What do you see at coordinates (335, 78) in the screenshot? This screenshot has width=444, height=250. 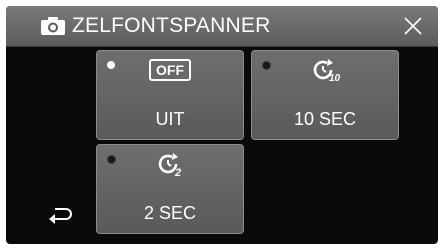 I see `timer-digits: 10` at bounding box center [335, 78].